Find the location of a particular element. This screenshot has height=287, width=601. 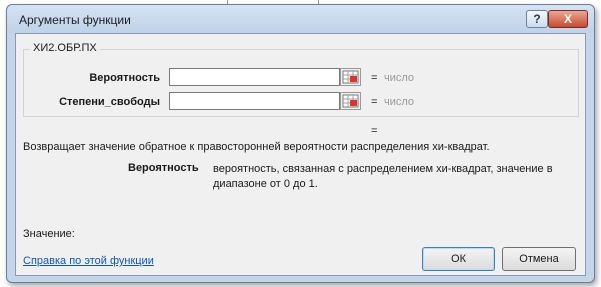

cancel-button: Отмена is located at coordinates (539, 259).